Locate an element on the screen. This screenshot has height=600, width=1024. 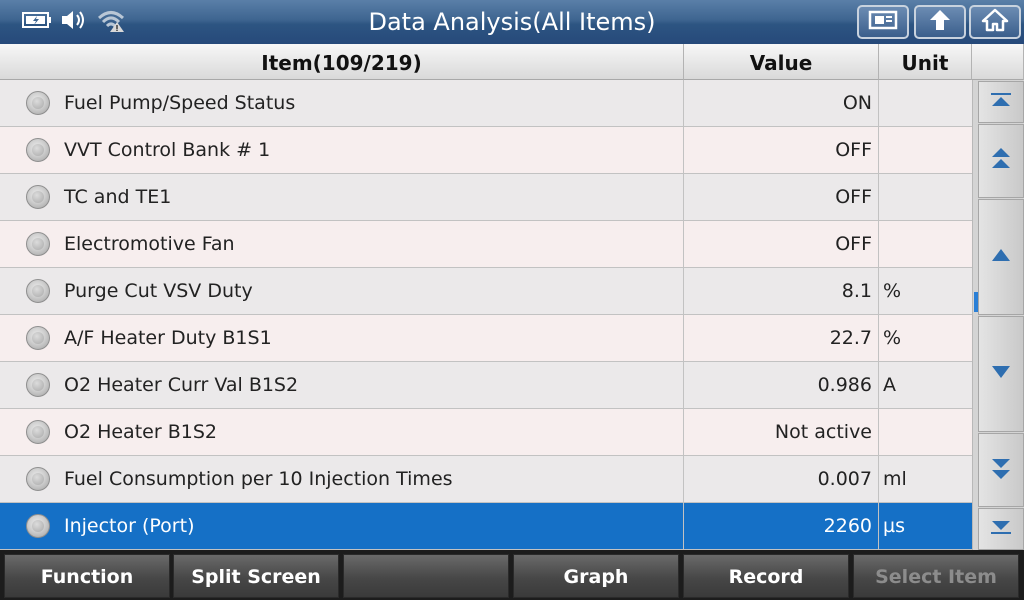
item-cell: Fuel Pump/Speed Status is located at coordinates (342, 103).